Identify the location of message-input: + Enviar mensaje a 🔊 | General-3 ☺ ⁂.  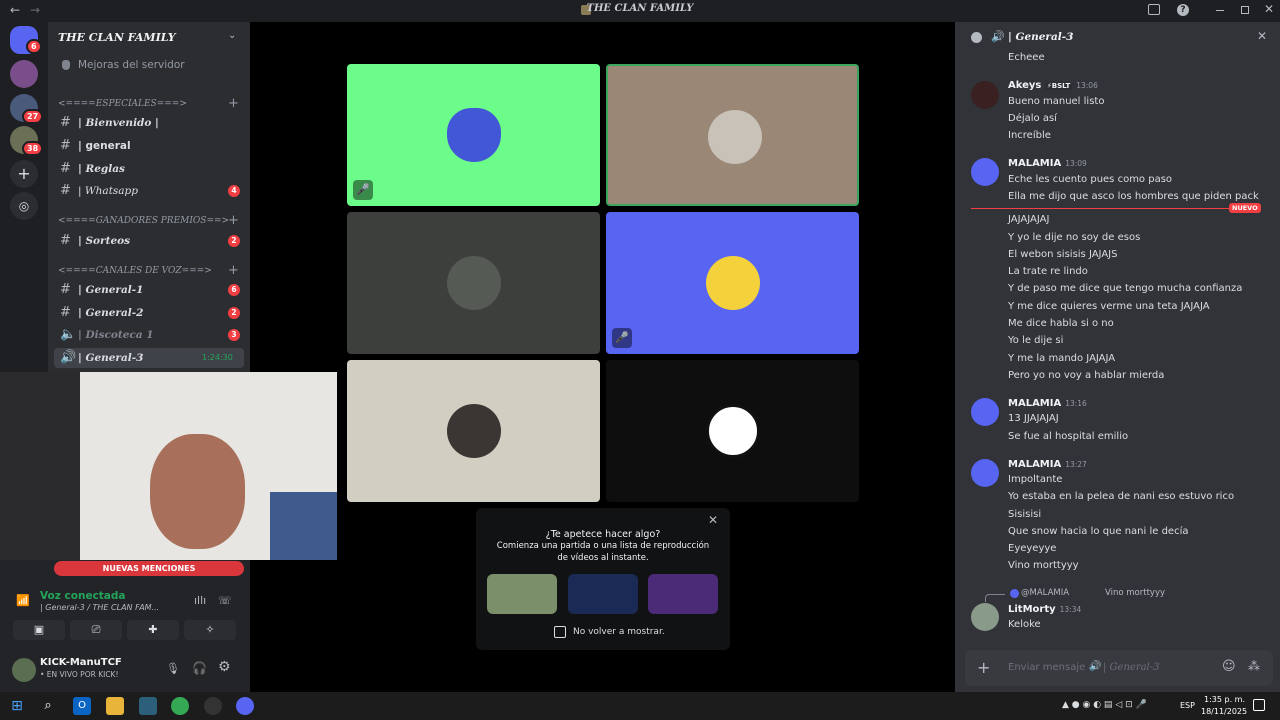
(1119, 668).